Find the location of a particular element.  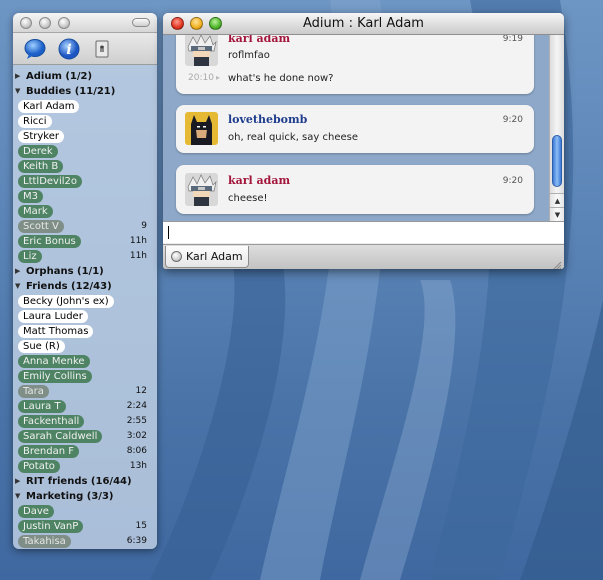

contact-row: Emily Collins is located at coordinates (85, 376).